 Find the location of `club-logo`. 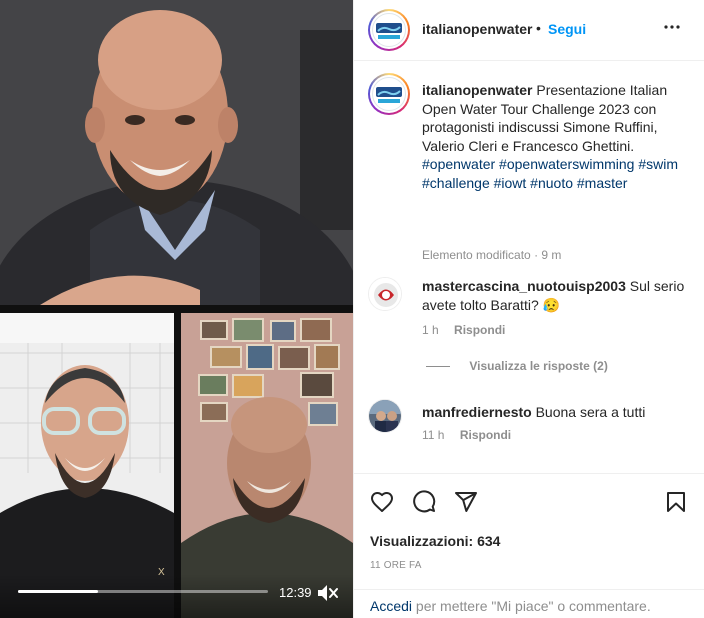

club-logo is located at coordinates (385, 294).